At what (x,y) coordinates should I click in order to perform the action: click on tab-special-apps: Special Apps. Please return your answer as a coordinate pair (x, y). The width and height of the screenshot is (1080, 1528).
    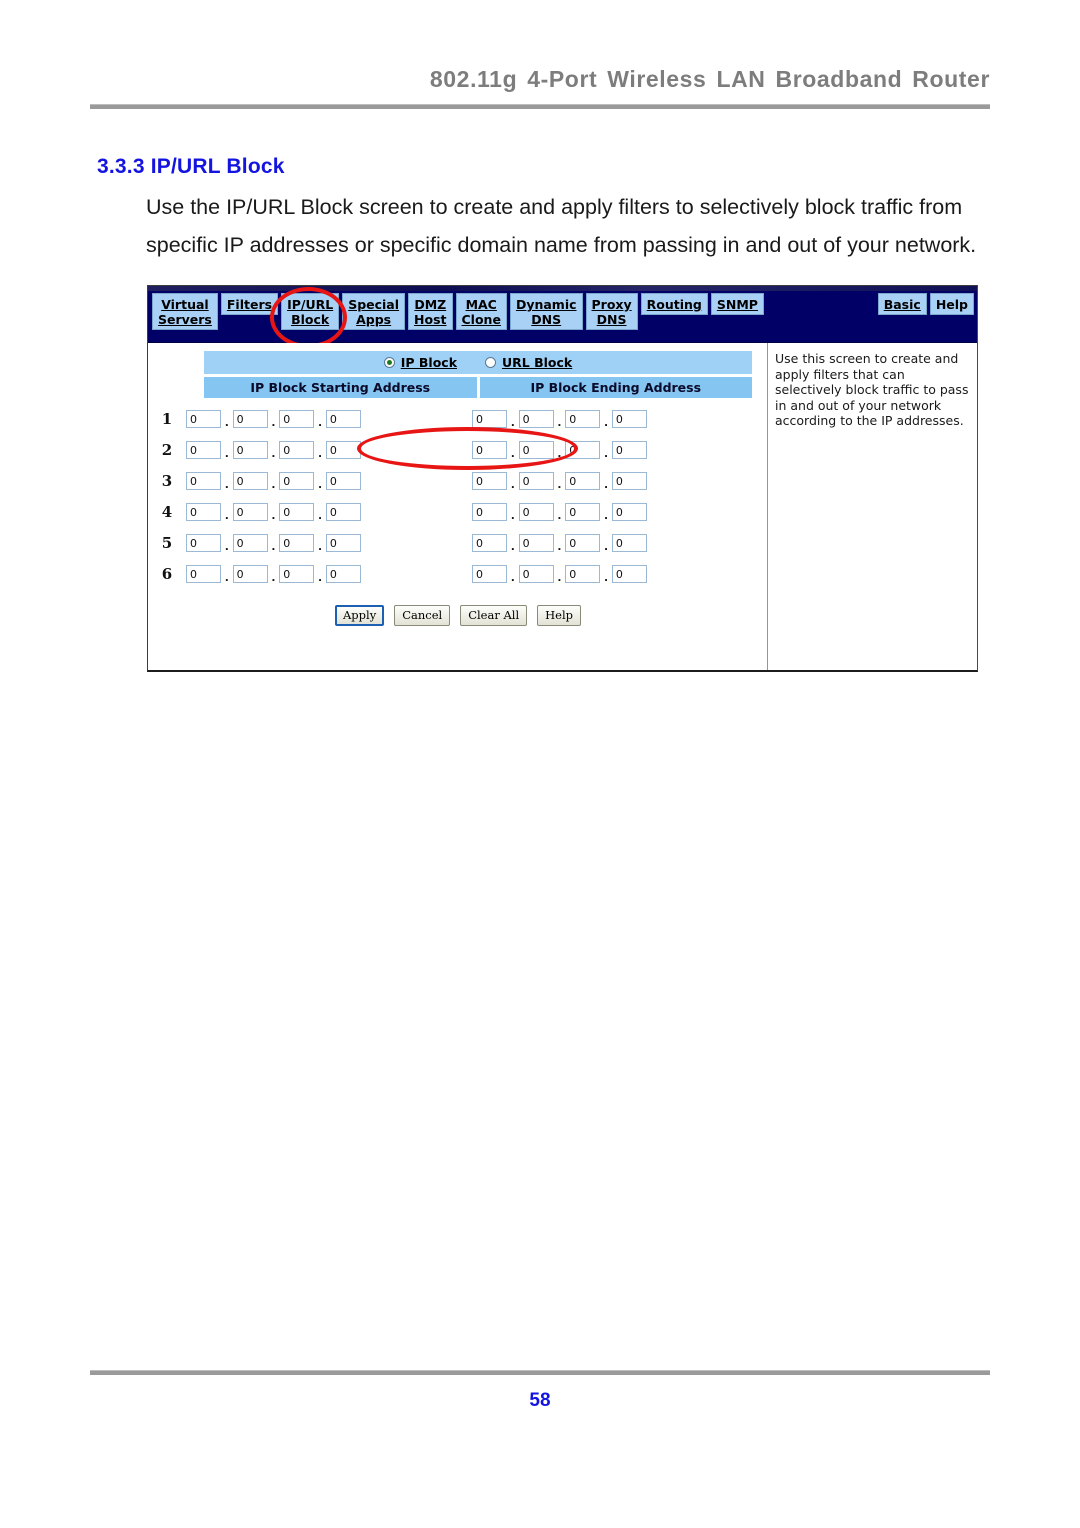
    Looking at the image, I should click on (374, 311).